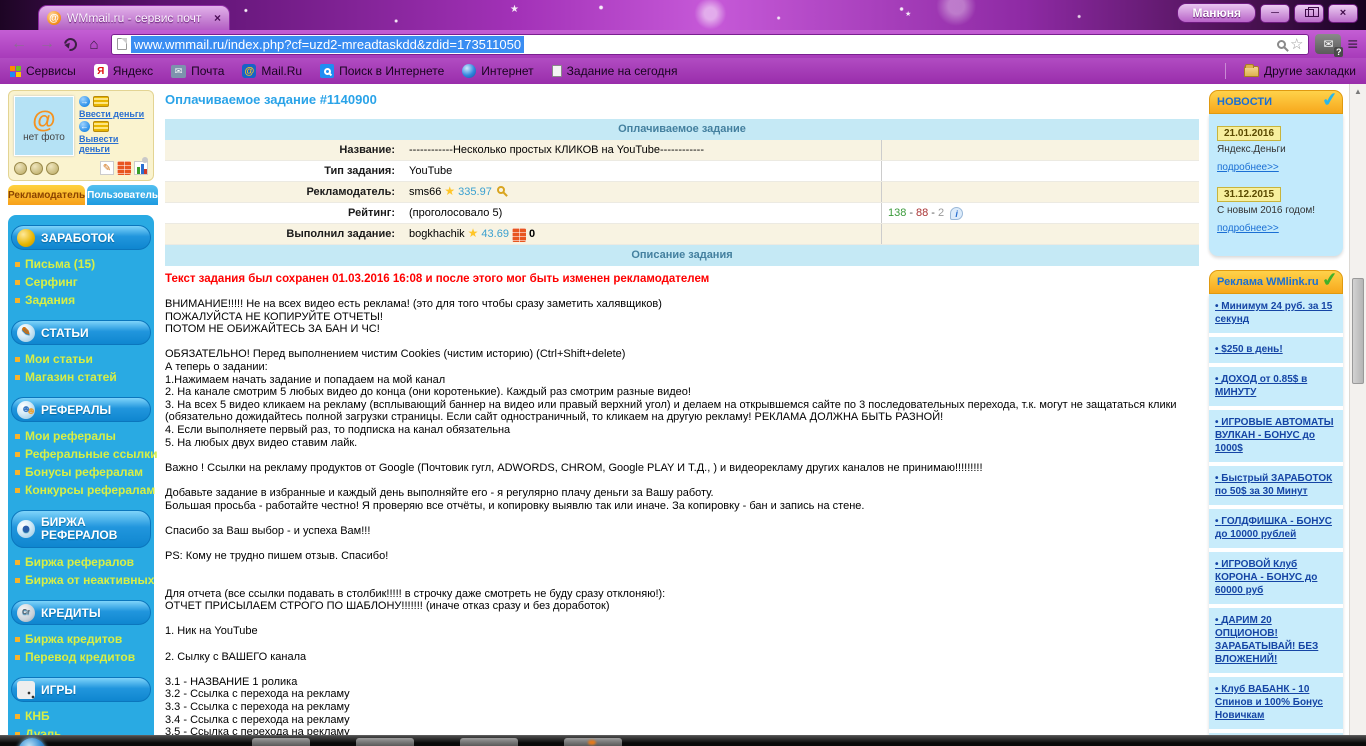 The width and height of the screenshot is (1366, 746). Describe the element at coordinates (81, 612) in the screenshot. I see `sidebar-header-credits: Cr КРЕДИТЫ` at that location.